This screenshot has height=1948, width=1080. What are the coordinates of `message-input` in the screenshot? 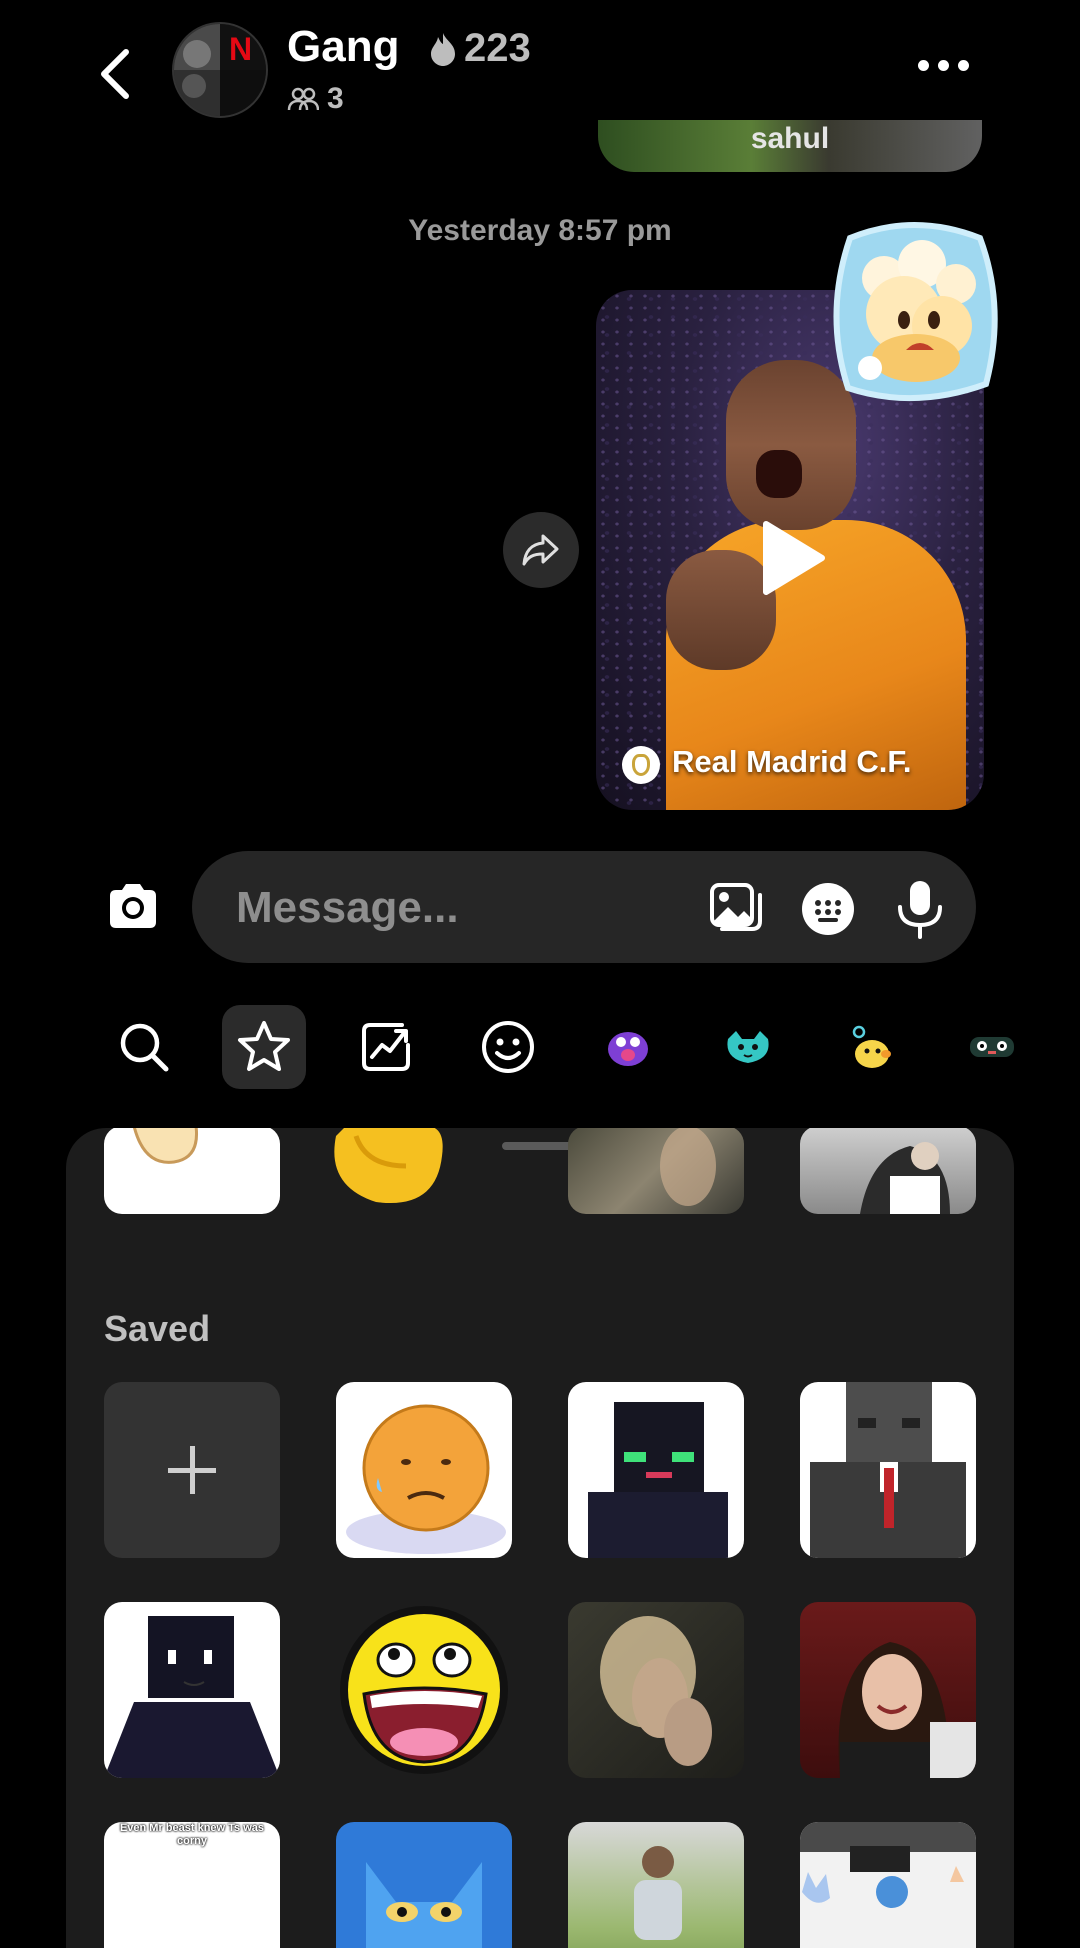 It's located at (446, 908).